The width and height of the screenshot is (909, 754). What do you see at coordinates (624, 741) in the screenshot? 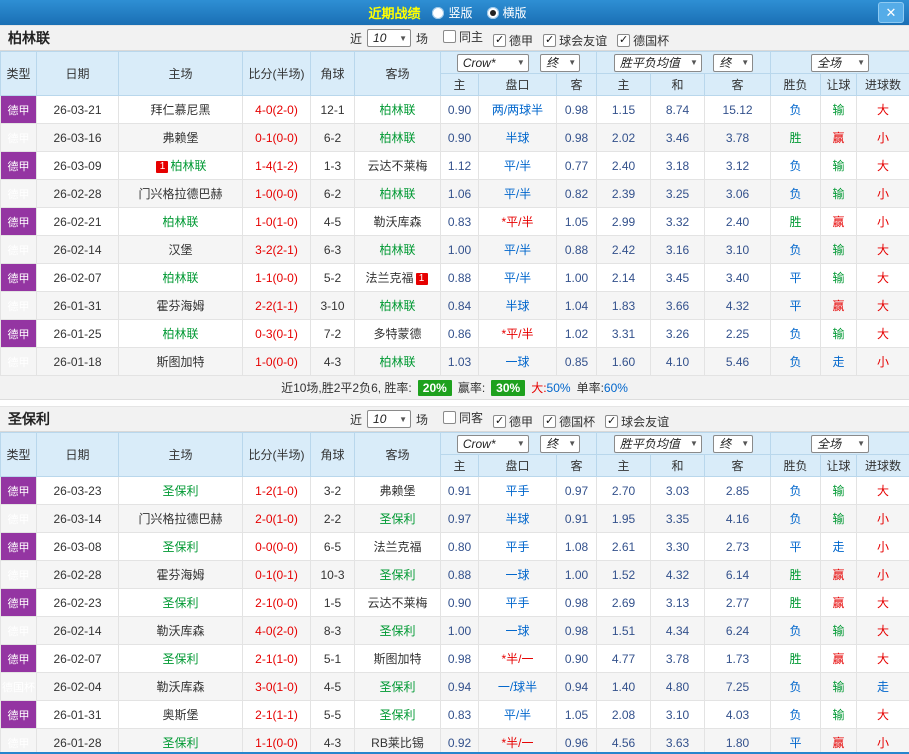
I see `win-odds-cell: 4.56` at bounding box center [624, 741].